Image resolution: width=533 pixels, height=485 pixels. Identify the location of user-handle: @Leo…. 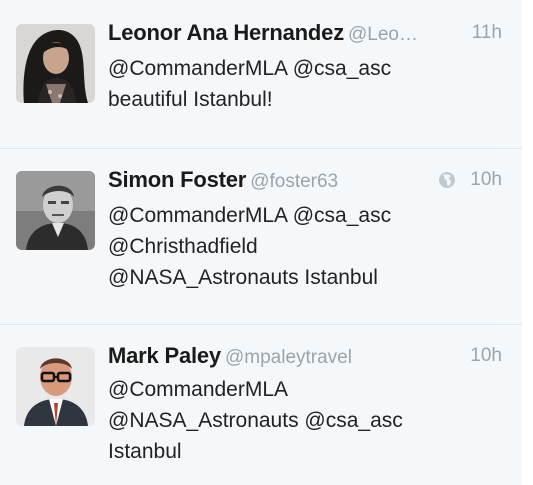
(383, 34).